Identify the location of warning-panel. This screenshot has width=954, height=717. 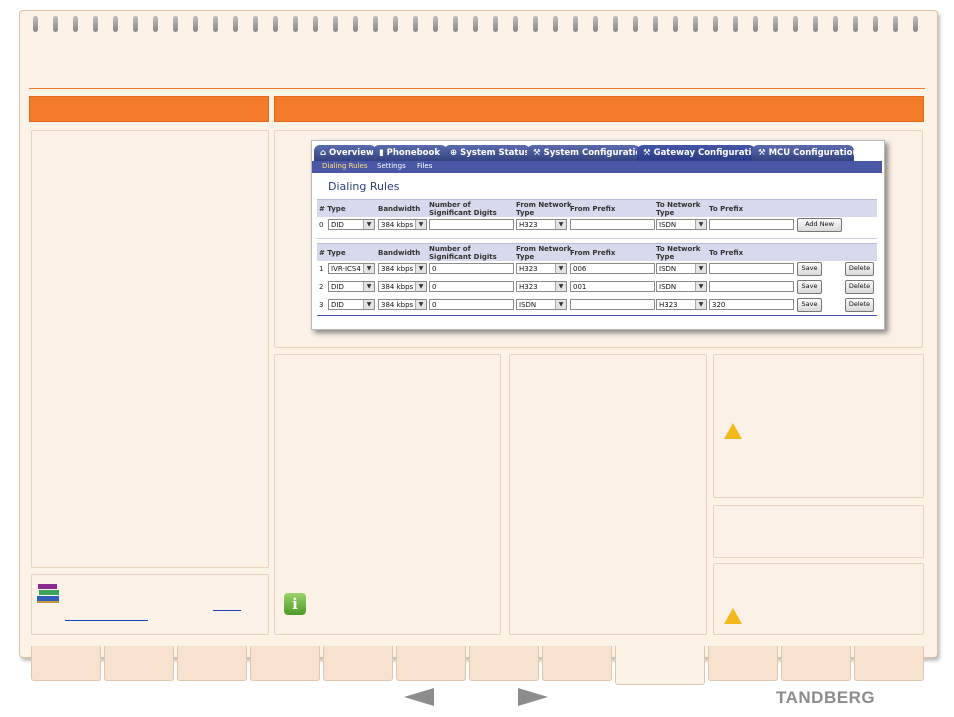
(818, 426).